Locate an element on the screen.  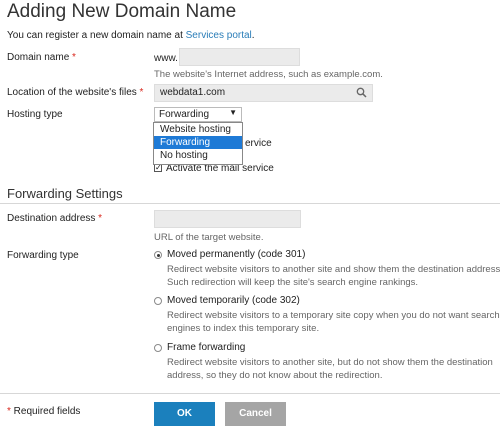
radio-moved-permanently is located at coordinates (158, 255).